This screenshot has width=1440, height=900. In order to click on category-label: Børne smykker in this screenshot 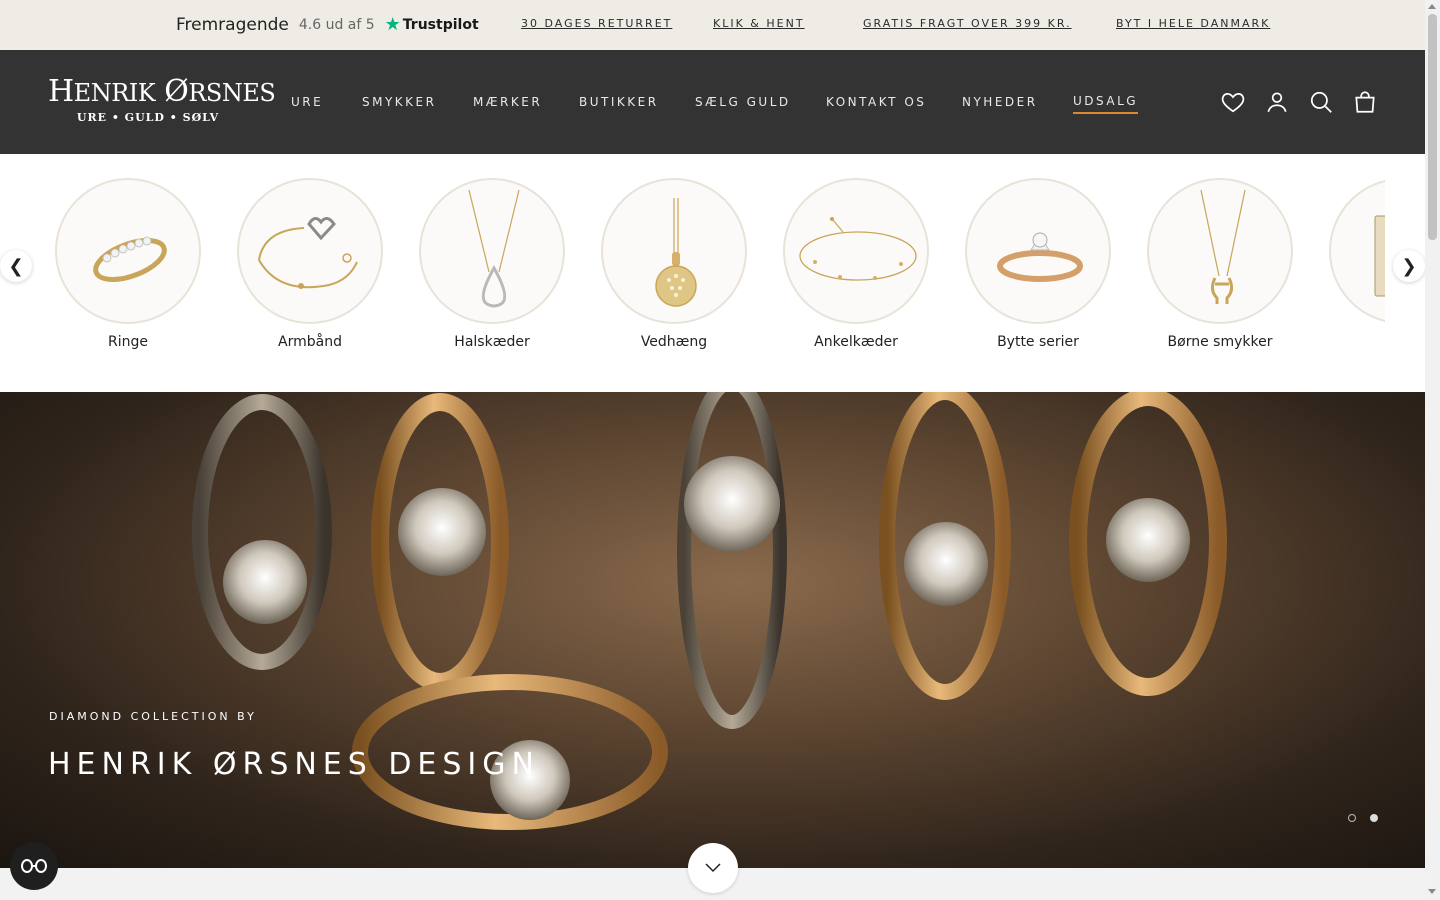, I will do `click(1220, 342)`.